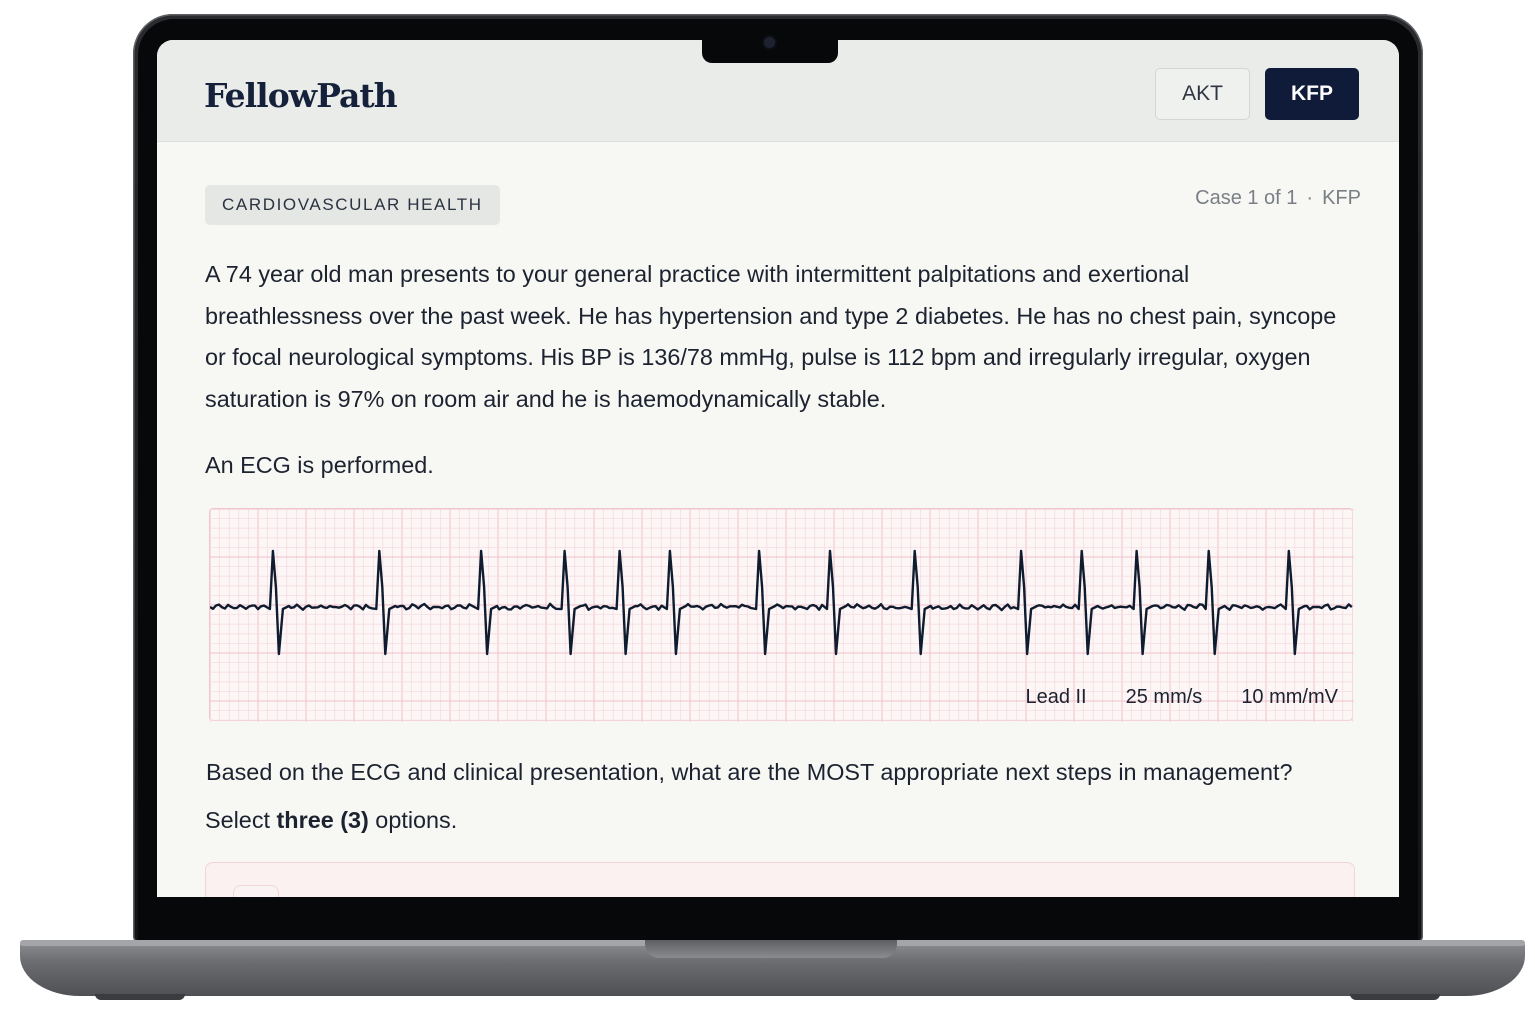 The height and width of the screenshot is (1024, 1535). Describe the element at coordinates (413, 820) in the screenshot. I see `instruction-suffix: options.` at that location.